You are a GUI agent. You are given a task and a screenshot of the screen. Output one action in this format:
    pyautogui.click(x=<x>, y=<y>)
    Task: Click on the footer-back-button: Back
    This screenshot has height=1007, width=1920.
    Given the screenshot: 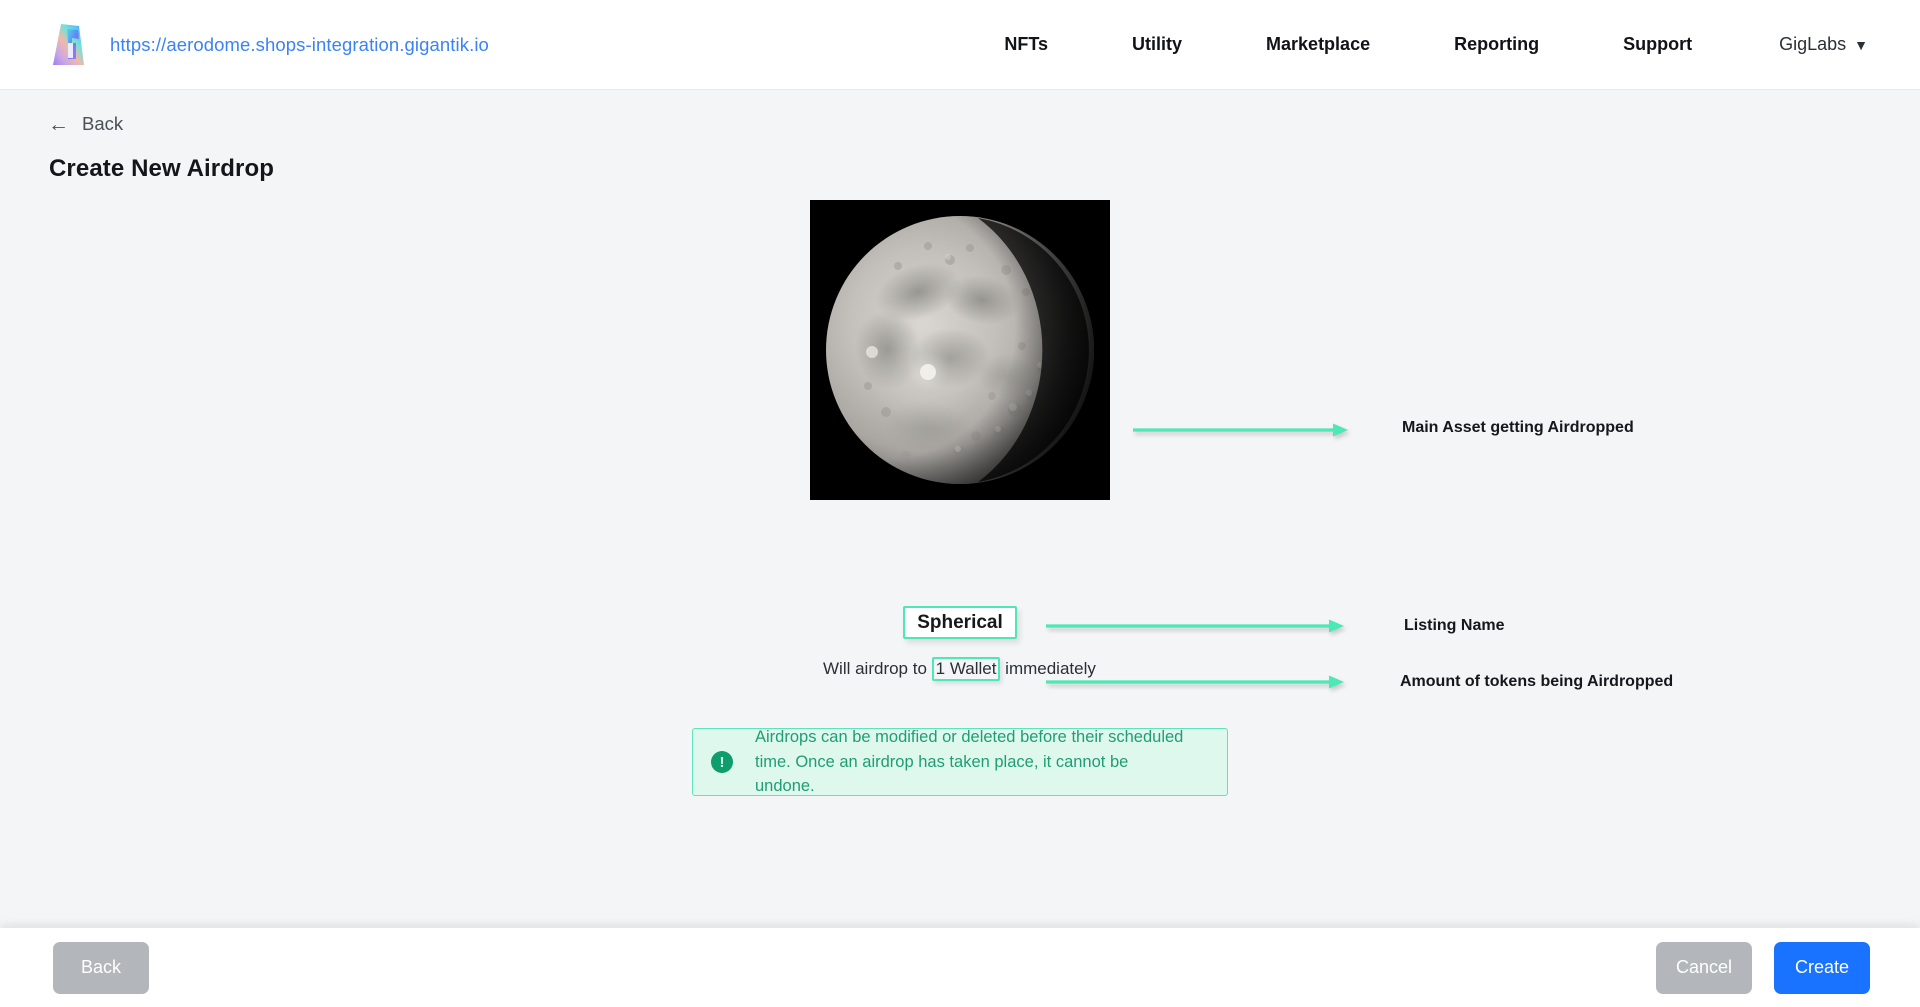 What is the action you would take?
    pyautogui.click(x=101, y=967)
    